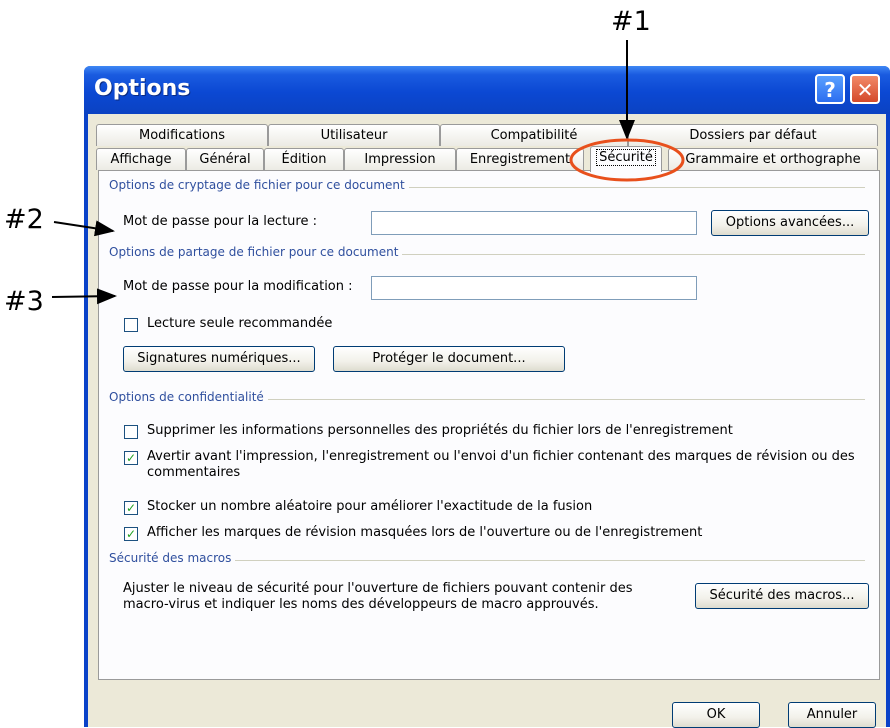 The image size is (890, 728). Describe the element at coordinates (773, 159) in the screenshot. I see `tab-grammaire-orthographe: Grammaire et orthographe` at that location.